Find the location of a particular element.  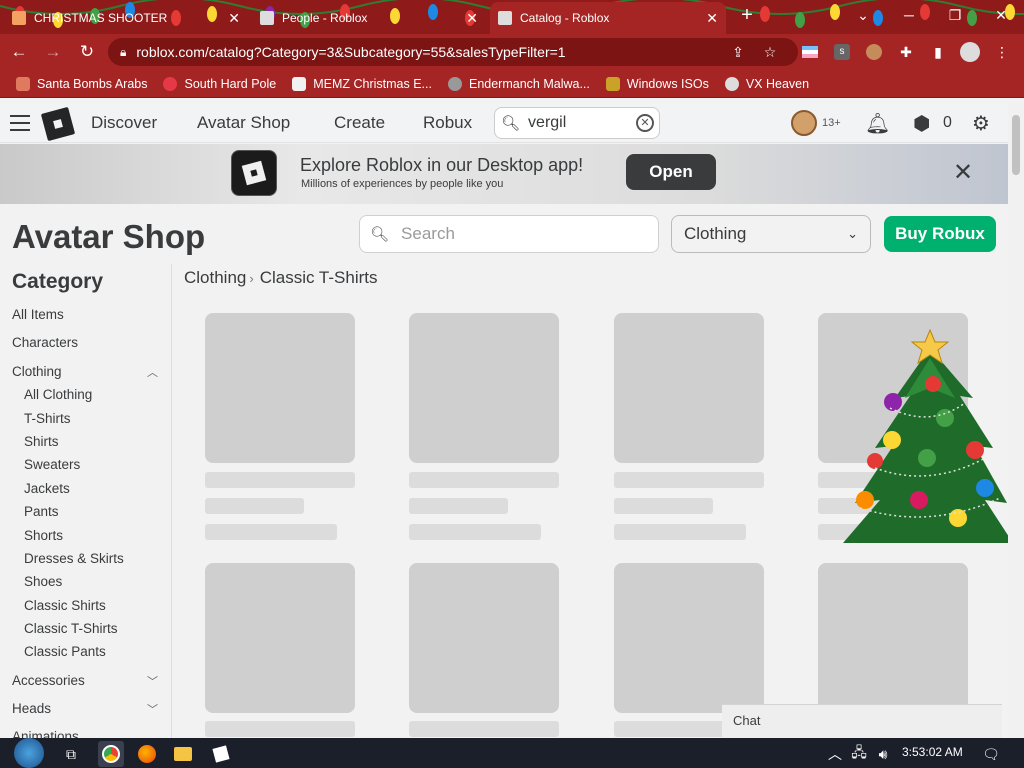

notification-bell-icon: 🔔︎ is located at coordinates (877, 123).